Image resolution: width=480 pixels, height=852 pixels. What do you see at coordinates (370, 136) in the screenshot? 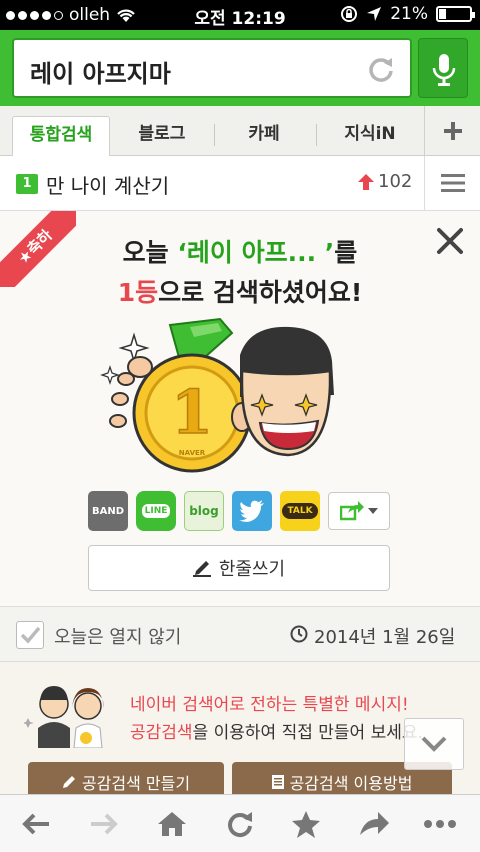
I see `tab-knowledge-in: 지식iN` at bounding box center [370, 136].